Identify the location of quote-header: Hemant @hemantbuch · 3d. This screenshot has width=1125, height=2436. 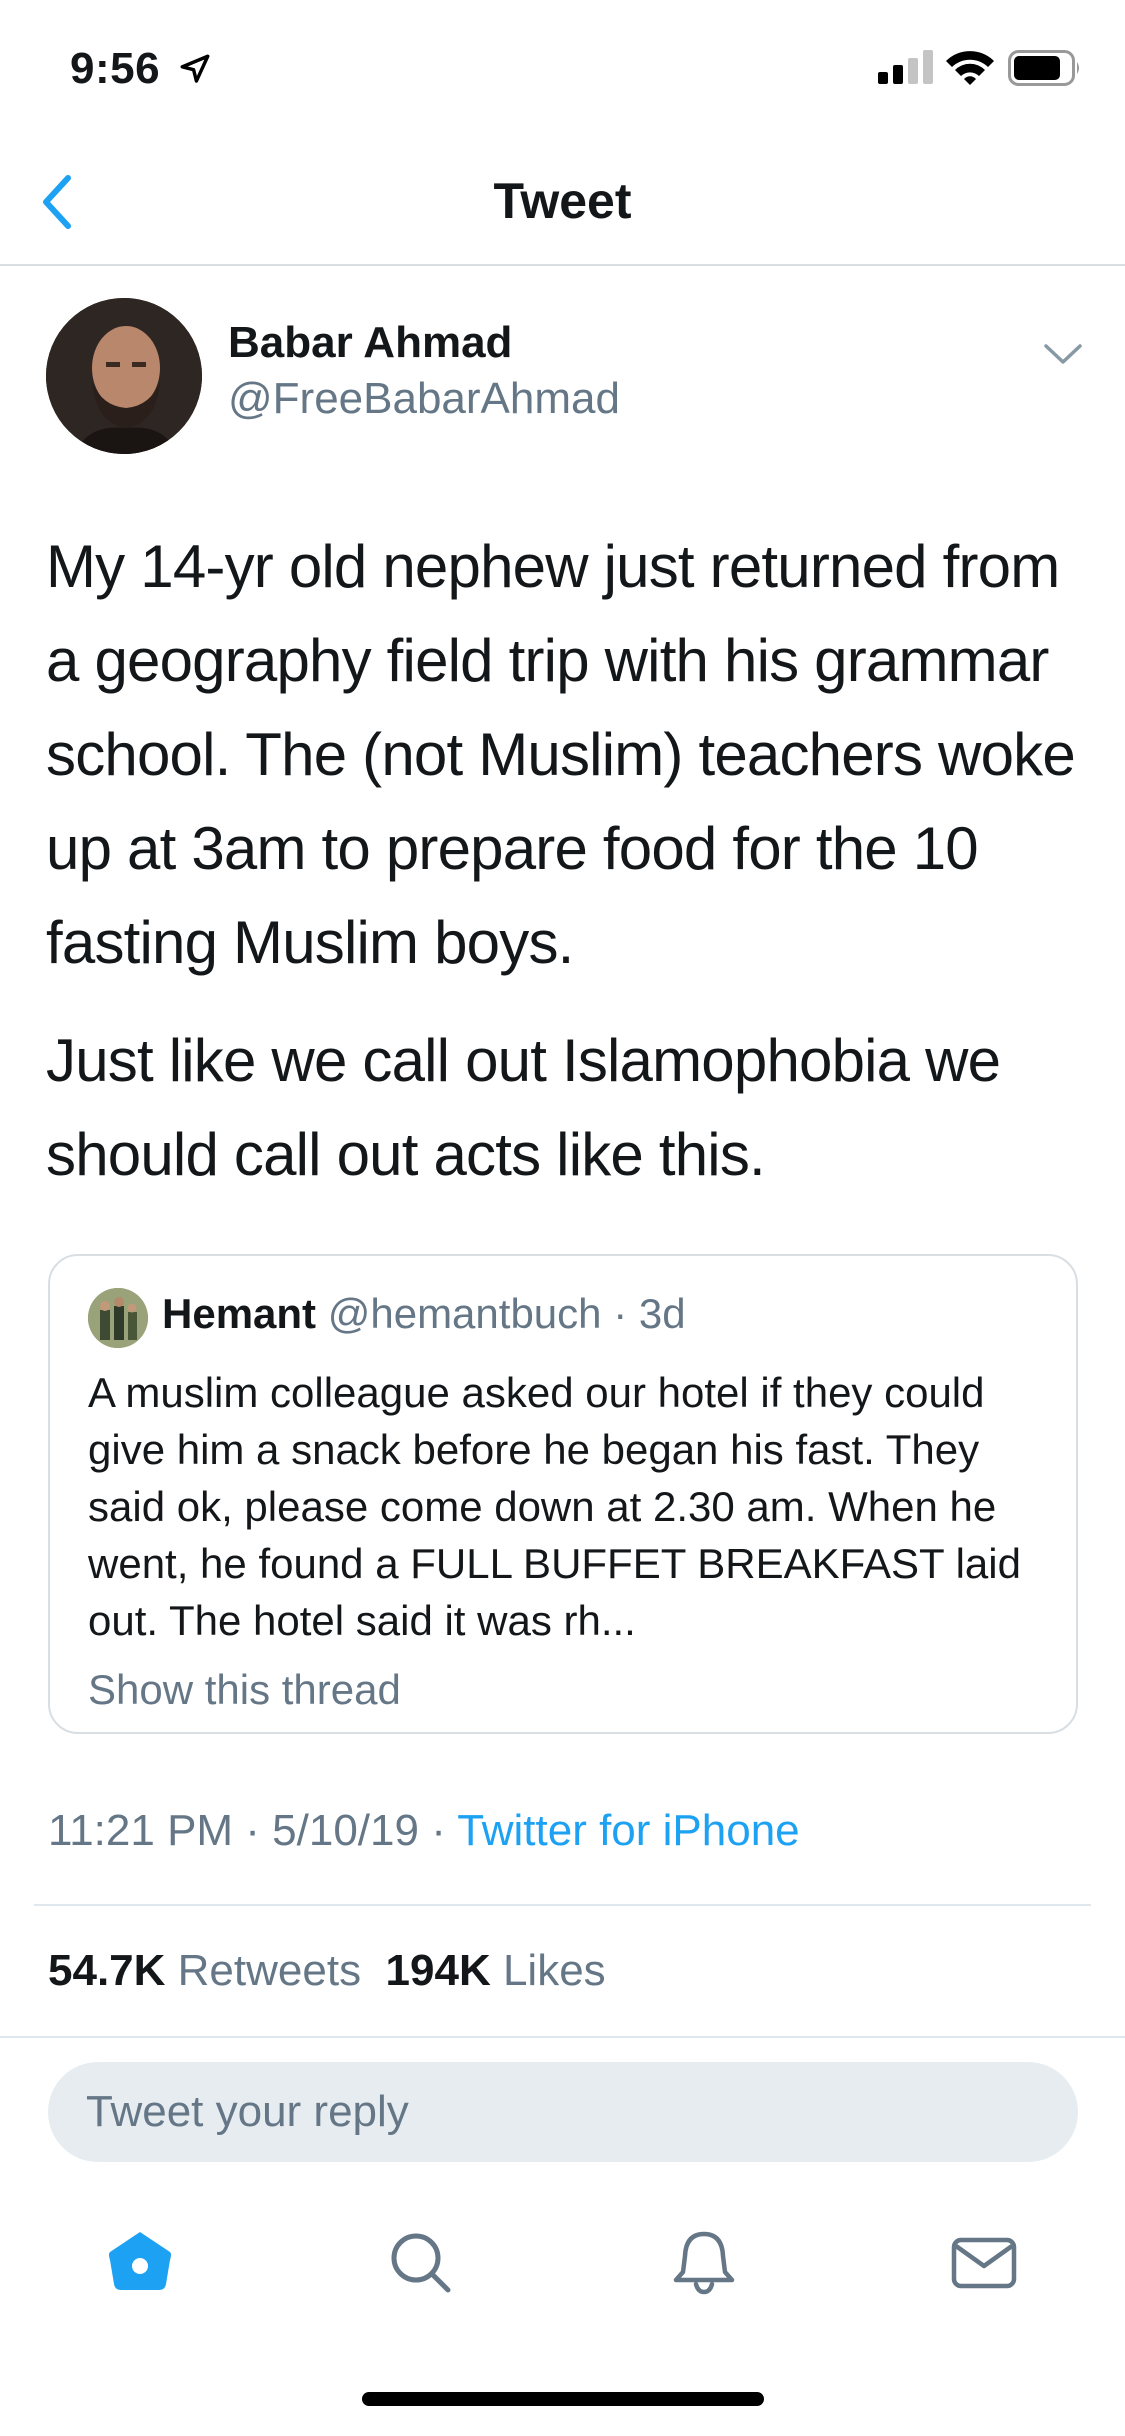
(424, 1314).